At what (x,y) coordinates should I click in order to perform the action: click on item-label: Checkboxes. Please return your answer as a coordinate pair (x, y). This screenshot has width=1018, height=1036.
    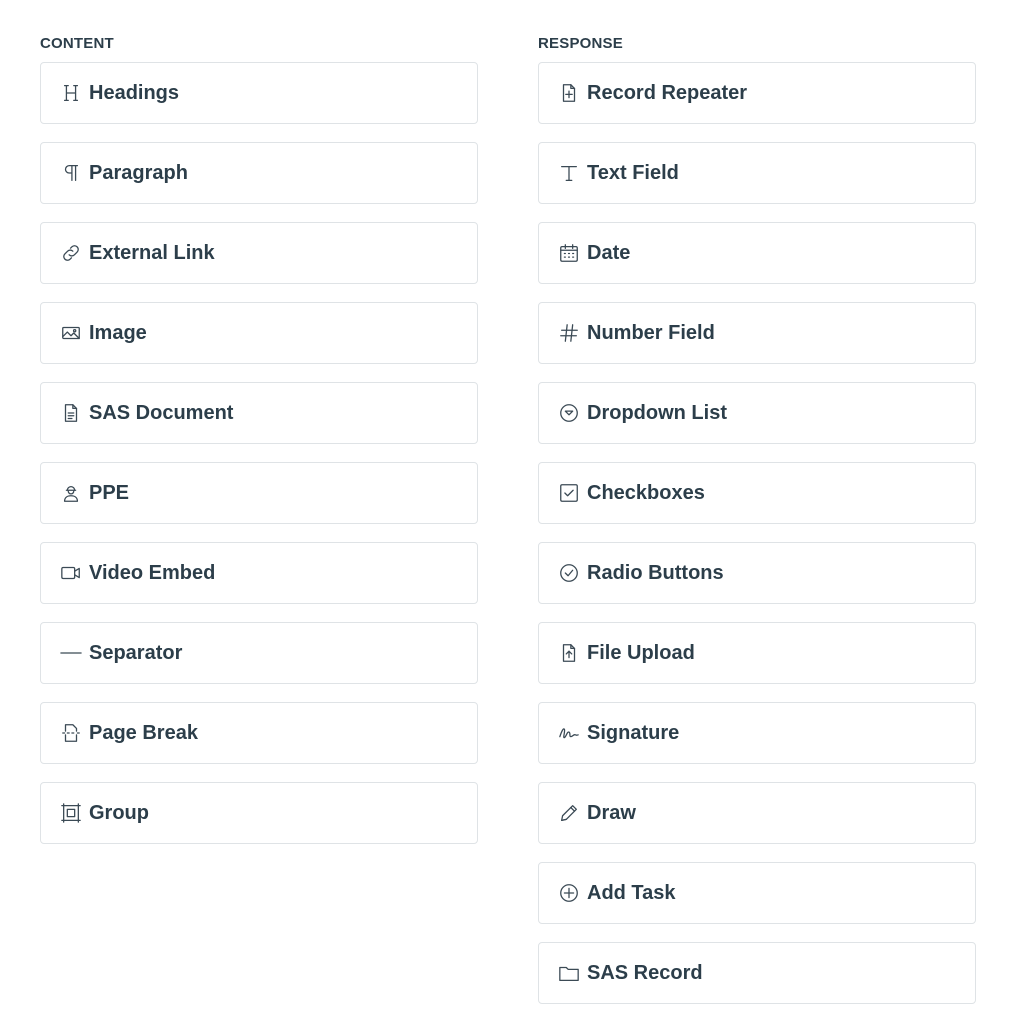
    Looking at the image, I should click on (646, 492).